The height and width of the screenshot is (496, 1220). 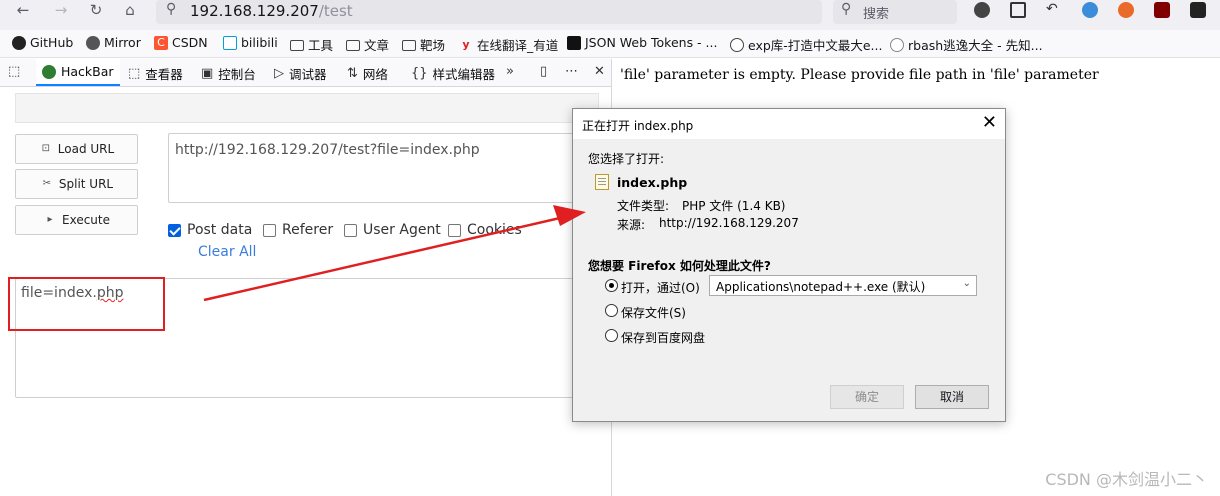 What do you see at coordinates (279, 73) in the screenshot?
I see `debugger-icon: ▷` at bounding box center [279, 73].